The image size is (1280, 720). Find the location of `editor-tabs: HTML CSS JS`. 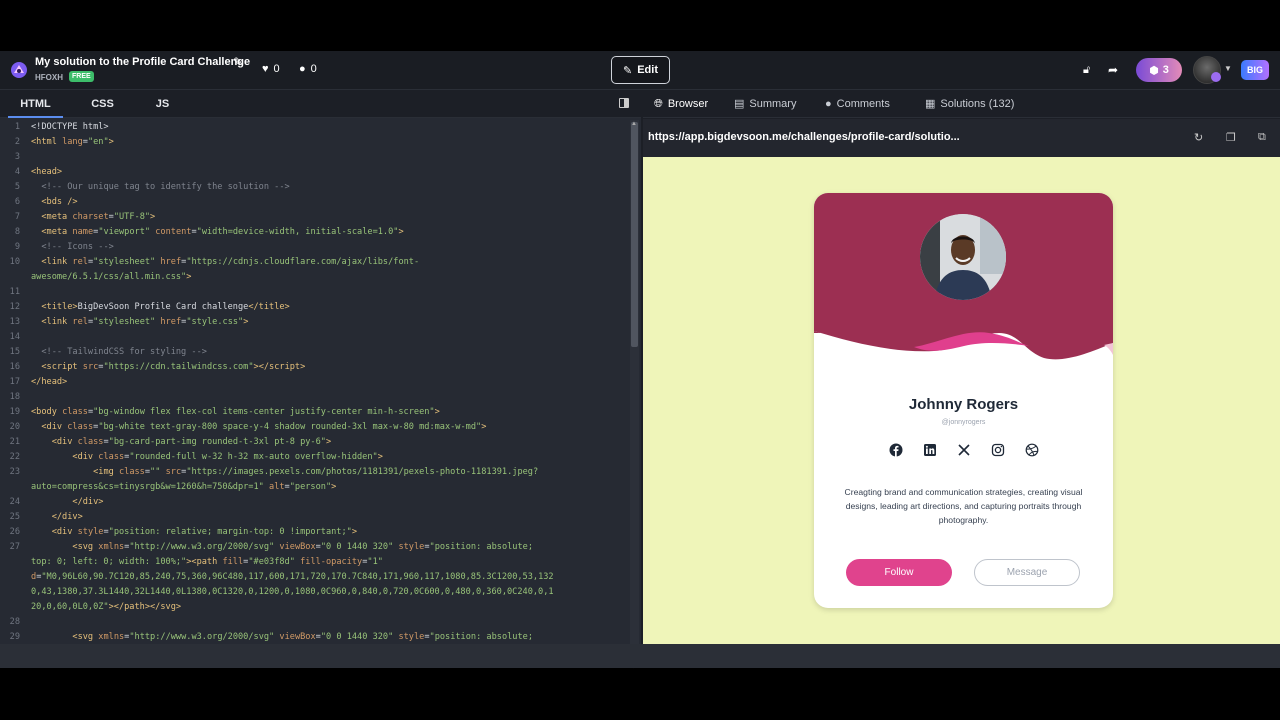

editor-tabs: HTML CSS JS is located at coordinates (320, 104).